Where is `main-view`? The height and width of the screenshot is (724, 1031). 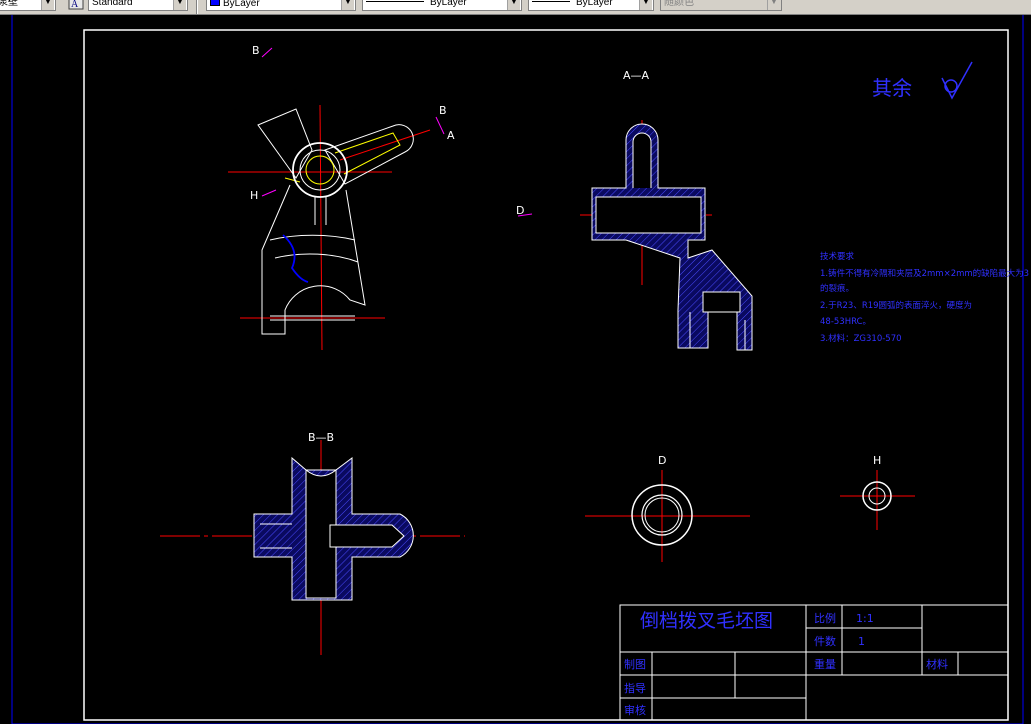 main-view is located at coordinates (329, 227).